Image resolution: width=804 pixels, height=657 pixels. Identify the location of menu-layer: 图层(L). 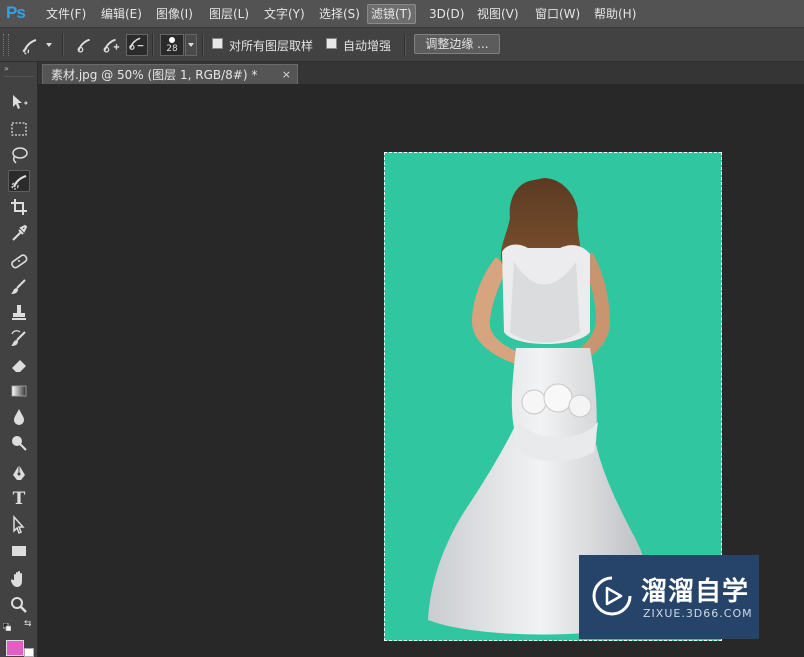
(229, 14).